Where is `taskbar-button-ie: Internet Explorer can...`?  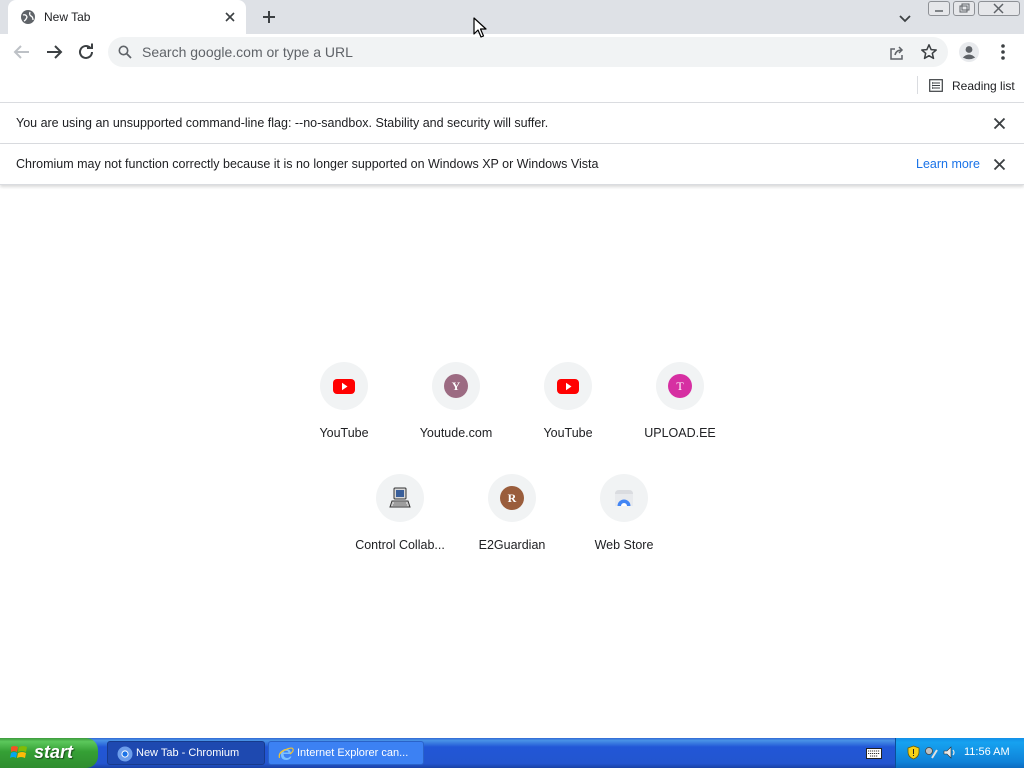
taskbar-button-ie: Internet Explorer can... is located at coordinates (346, 753).